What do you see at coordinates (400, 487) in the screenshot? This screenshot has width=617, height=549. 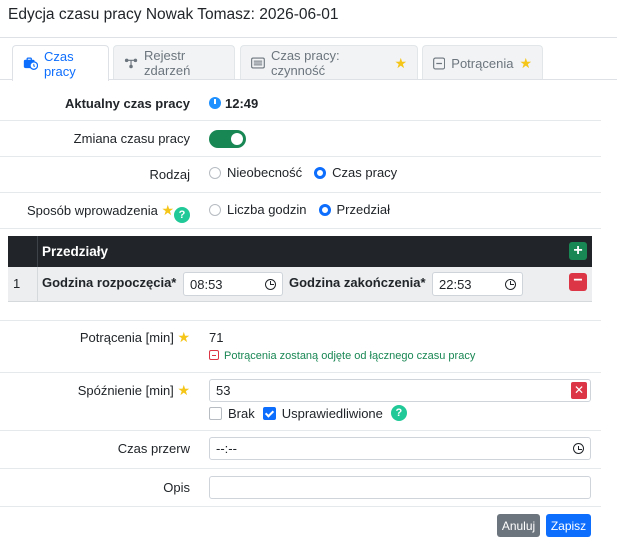 I see `description-input` at bounding box center [400, 487].